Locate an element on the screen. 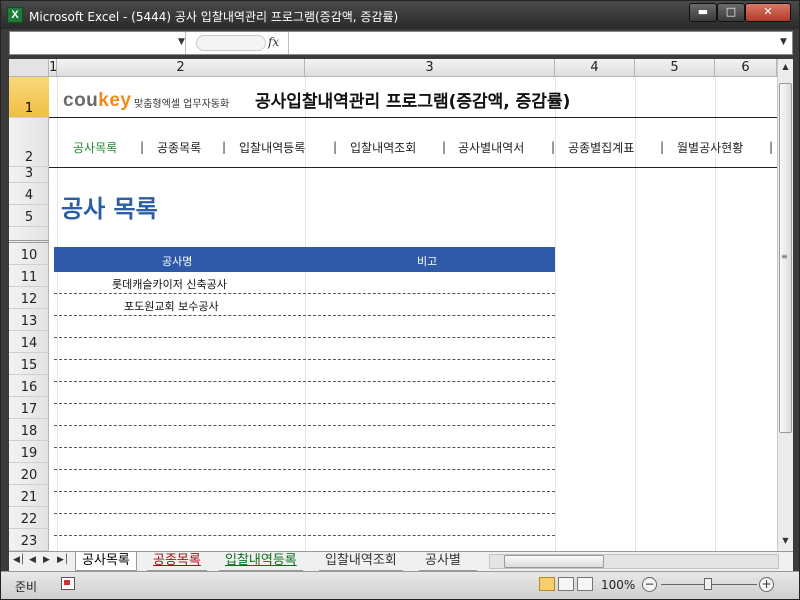 The height and width of the screenshot is (600, 800). column-header-1: 1 is located at coordinates (53, 68).